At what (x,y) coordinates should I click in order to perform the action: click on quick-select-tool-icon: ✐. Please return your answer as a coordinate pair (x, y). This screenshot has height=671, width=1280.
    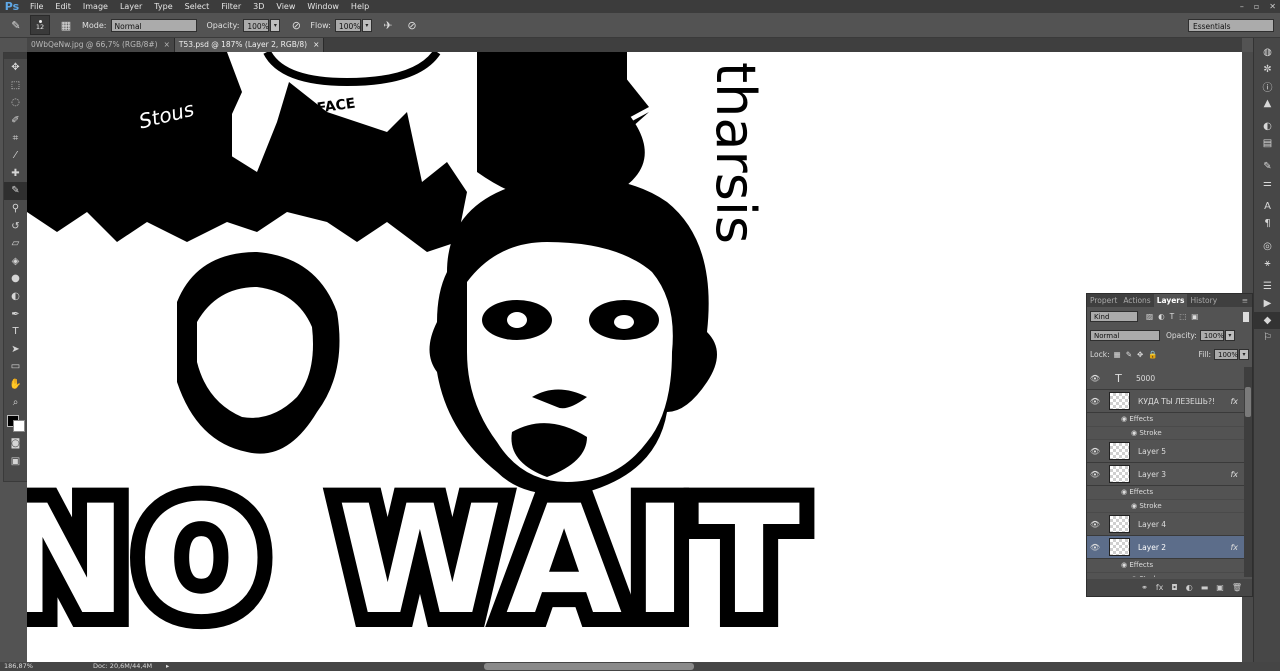
    Looking at the image, I should click on (15, 121).